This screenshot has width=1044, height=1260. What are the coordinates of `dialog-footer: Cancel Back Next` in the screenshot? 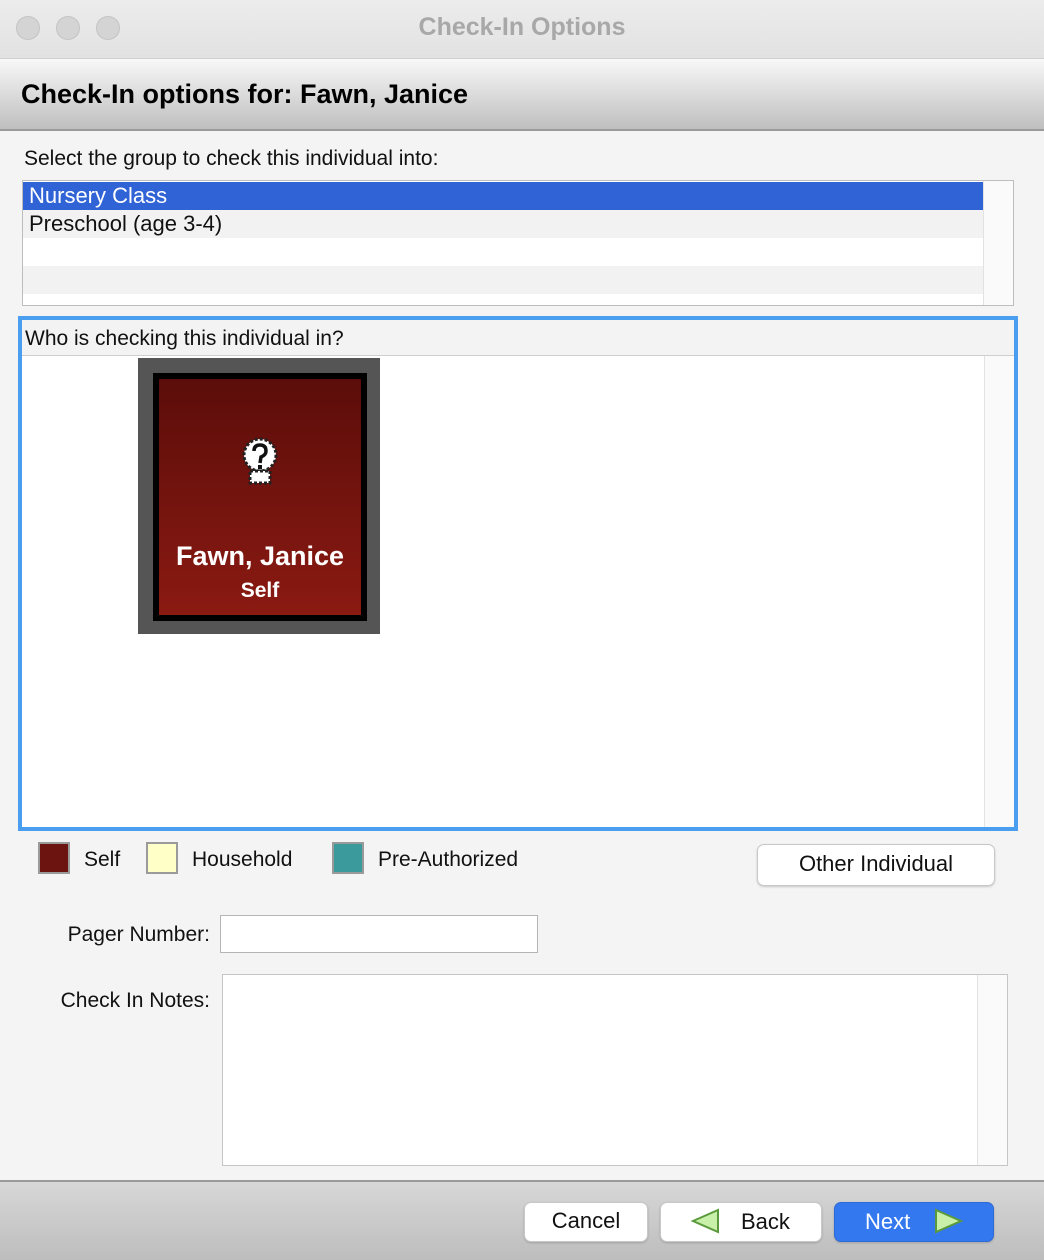 It's located at (522, 1220).